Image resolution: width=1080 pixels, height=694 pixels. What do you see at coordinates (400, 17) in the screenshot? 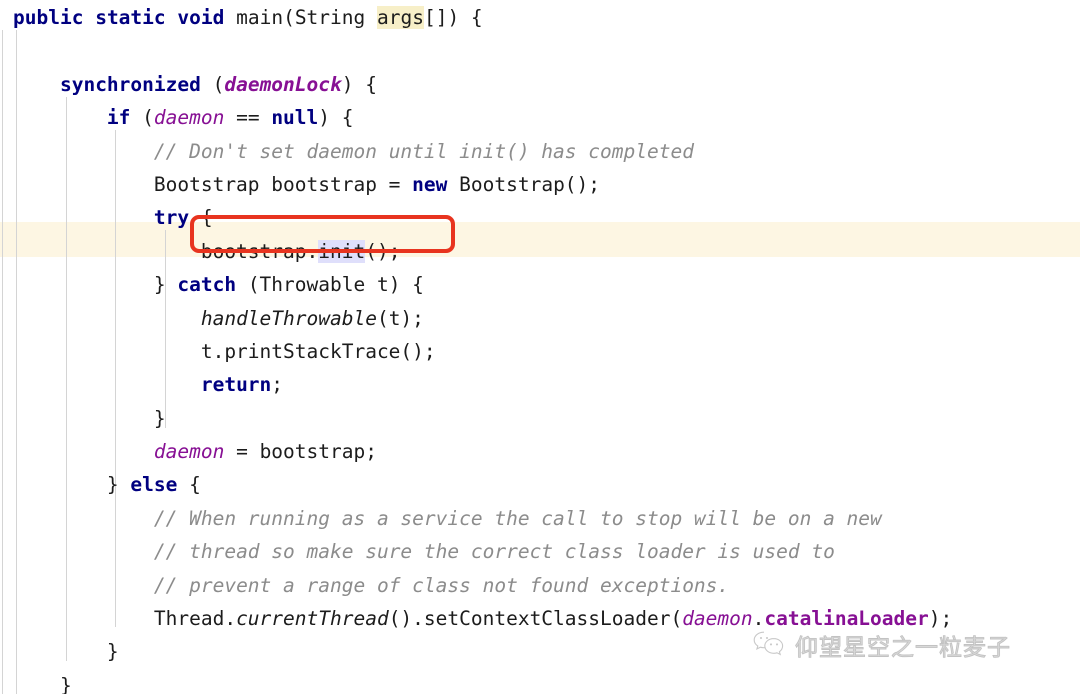
I see `code-token: args` at bounding box center [400, 17].